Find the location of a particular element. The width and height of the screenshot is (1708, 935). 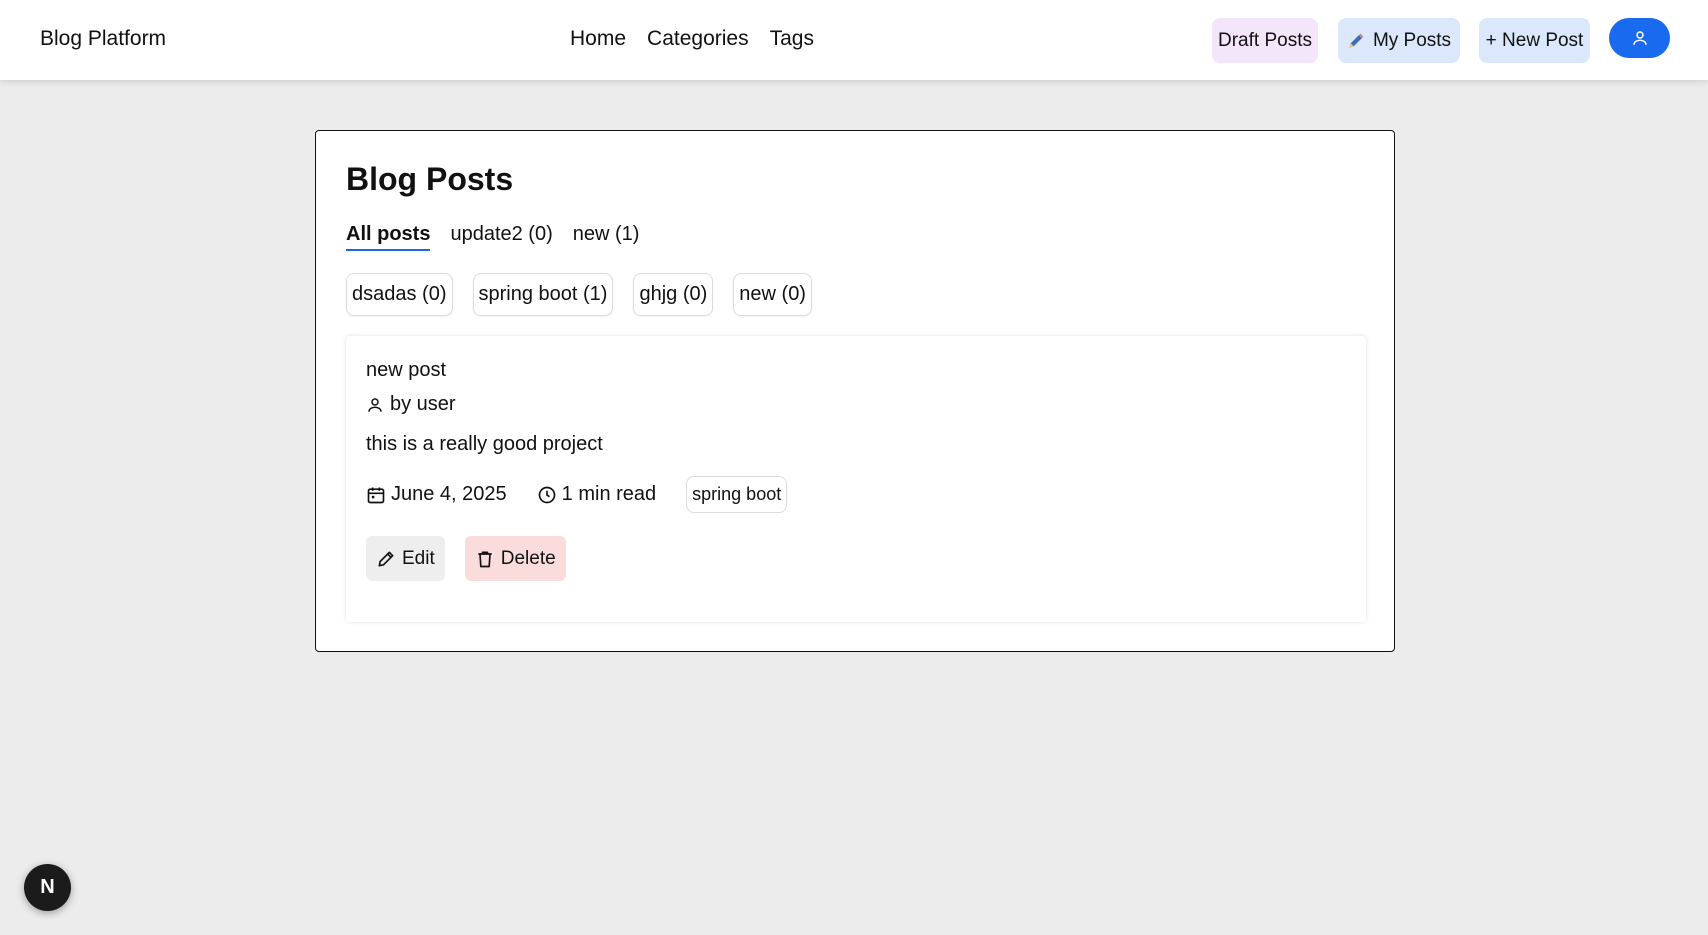

delete-label: Delete is located at coordinates (528, 558).